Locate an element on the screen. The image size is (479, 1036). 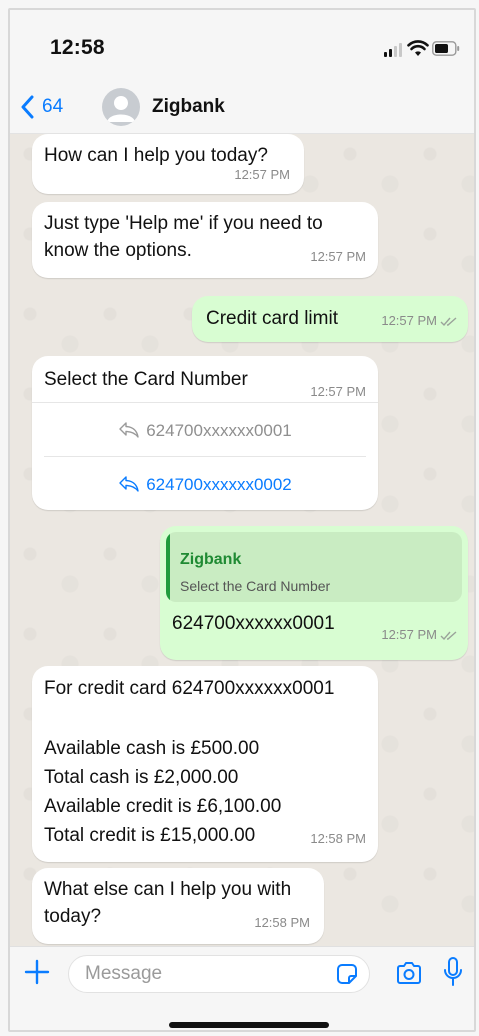
message-text: 624700xxxxxx0001 is located at coordinates (253, 623).